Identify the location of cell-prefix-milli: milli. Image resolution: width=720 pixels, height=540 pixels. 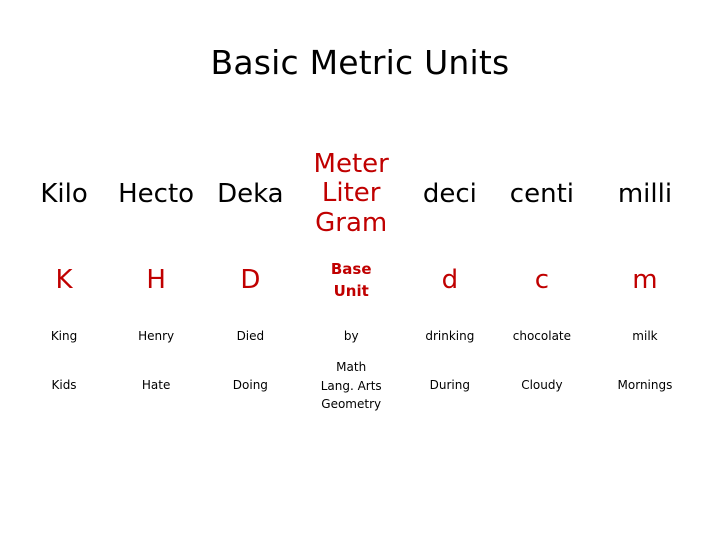
(645, 193).